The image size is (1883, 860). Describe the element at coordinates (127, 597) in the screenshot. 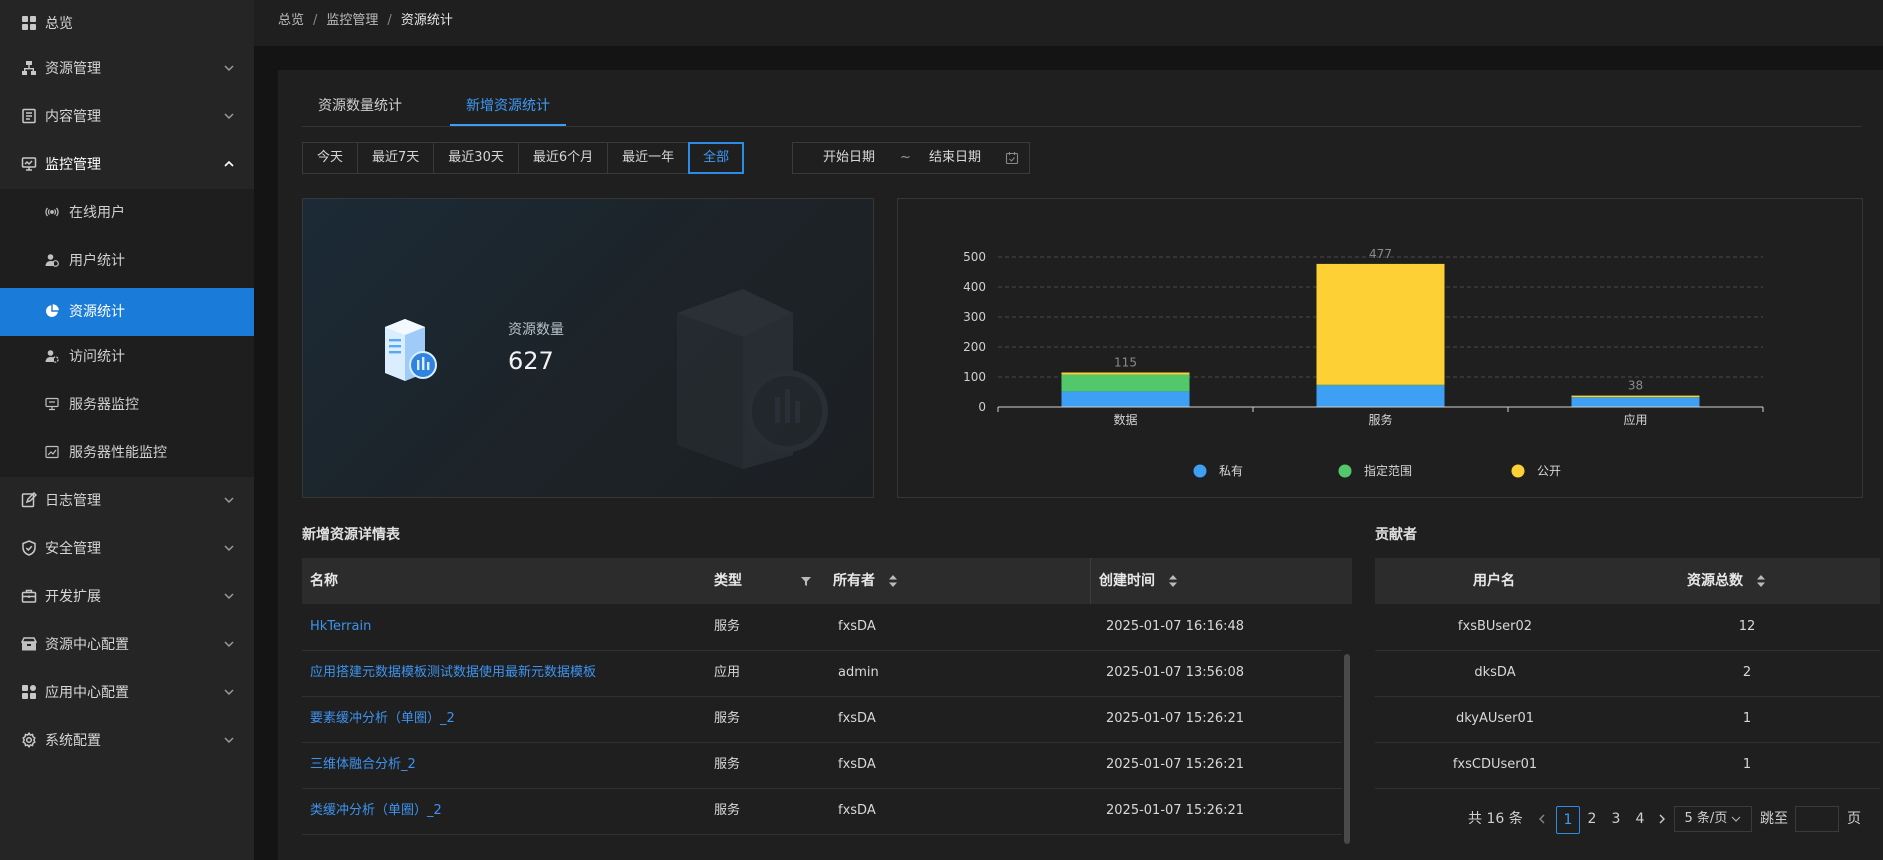

I see `sidebar-item-dev-extension: 开发扩展` at that location.